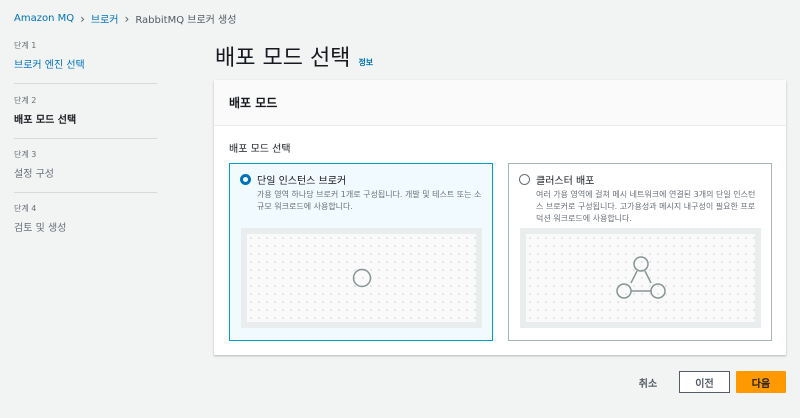 The height and width of the screenshot is (418, 800). I want to click on step-number: 단계 2, so click(25, 100).